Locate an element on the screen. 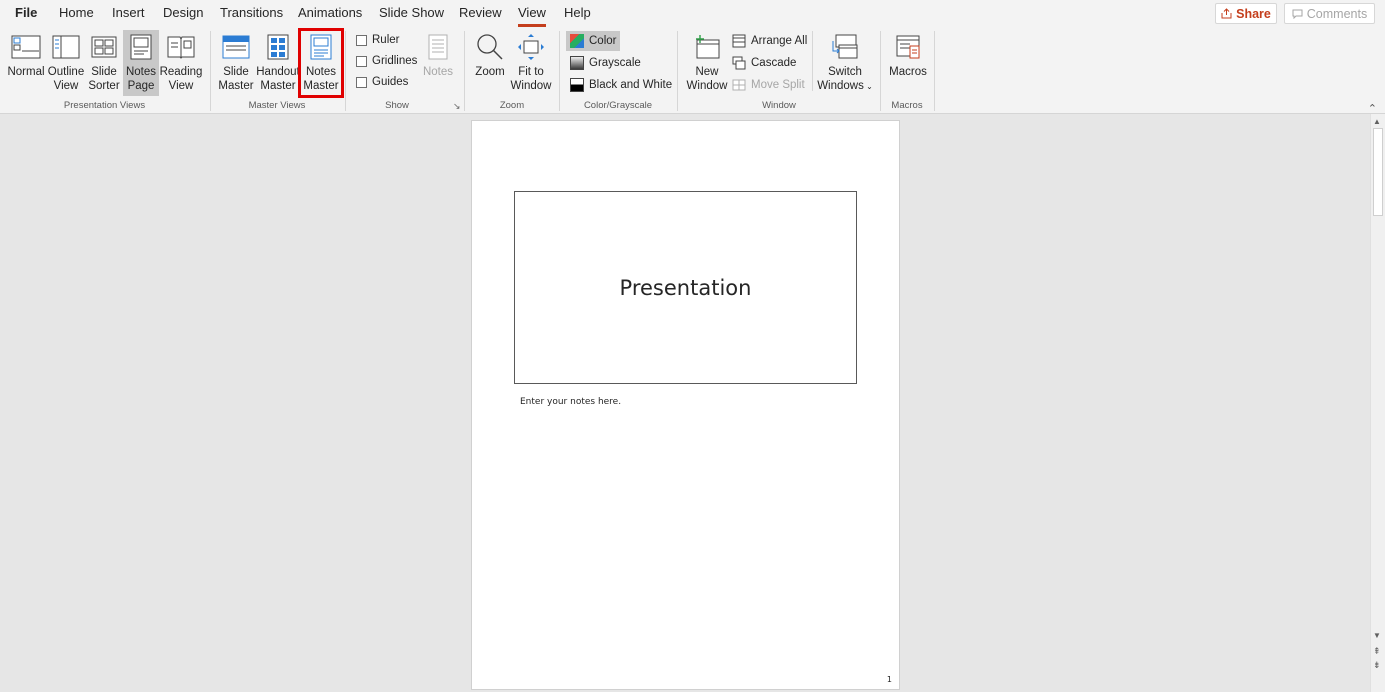 The height and width of the screenshot is (692, 1385). move-split-icon is located at coordinates (739, 85).